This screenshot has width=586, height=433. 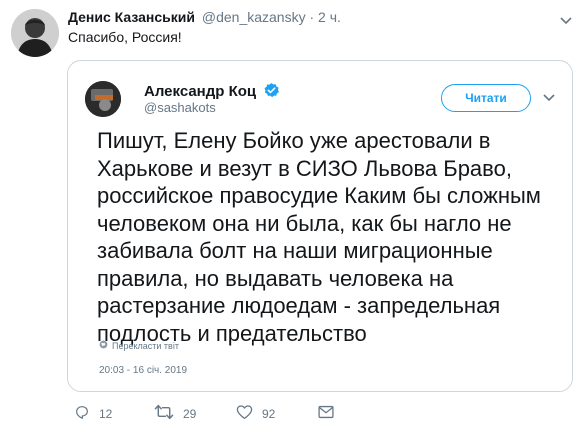 I want to click on translate-link: Перекласти твіт, so click(x=139, y=345).